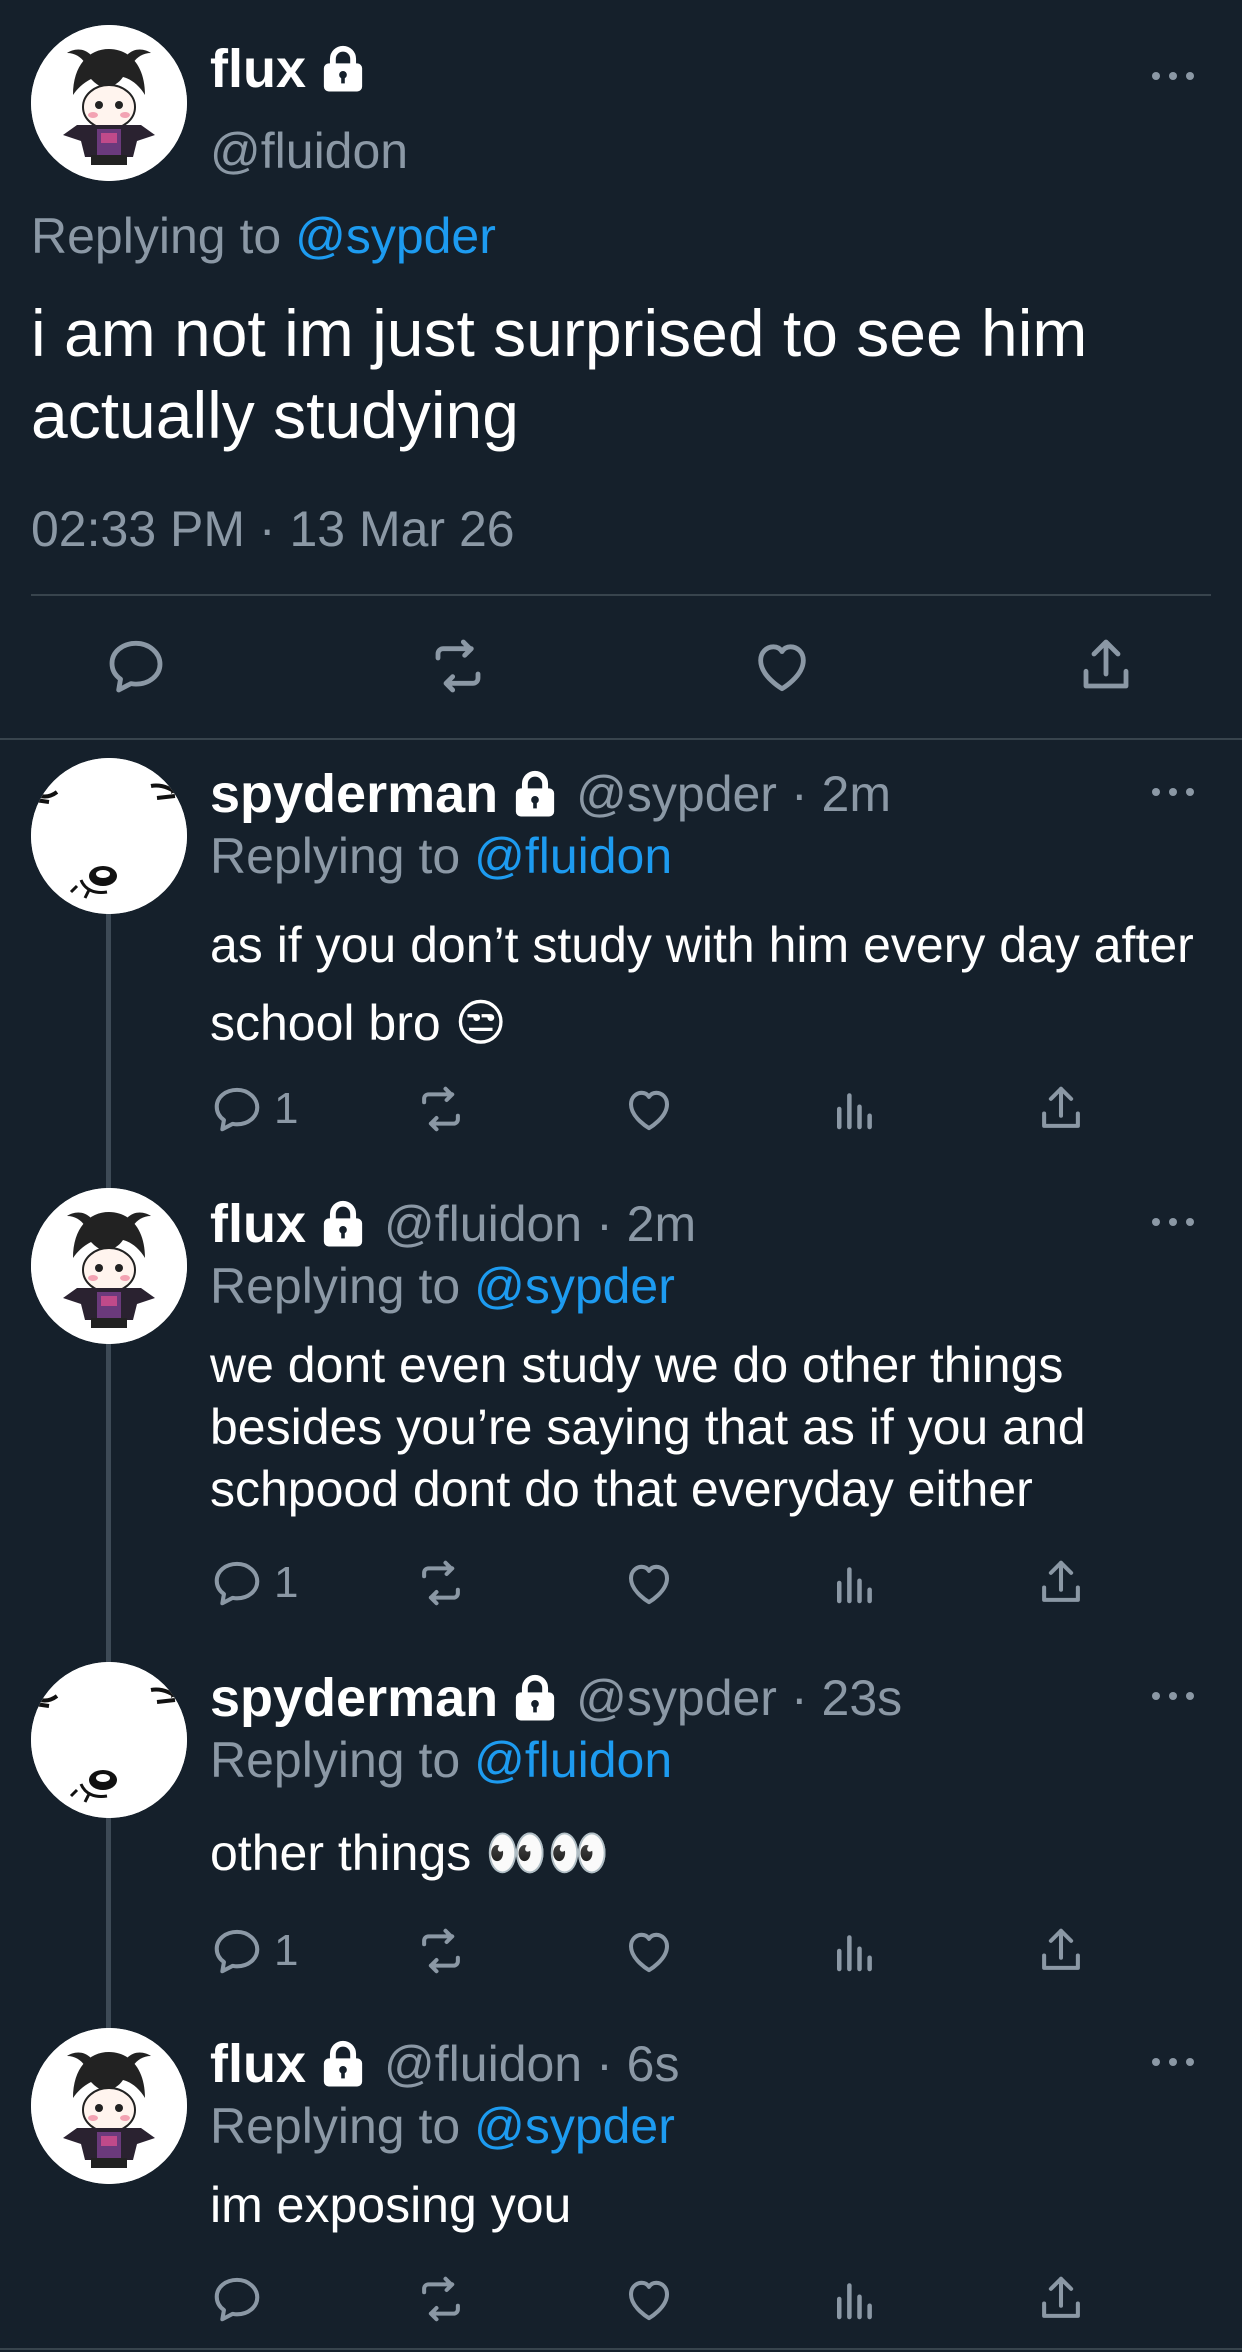 The width and height of the screenshot is (1242, 2352). I want to click on tweet-text: other things 👀👀, so click(410, 1853).